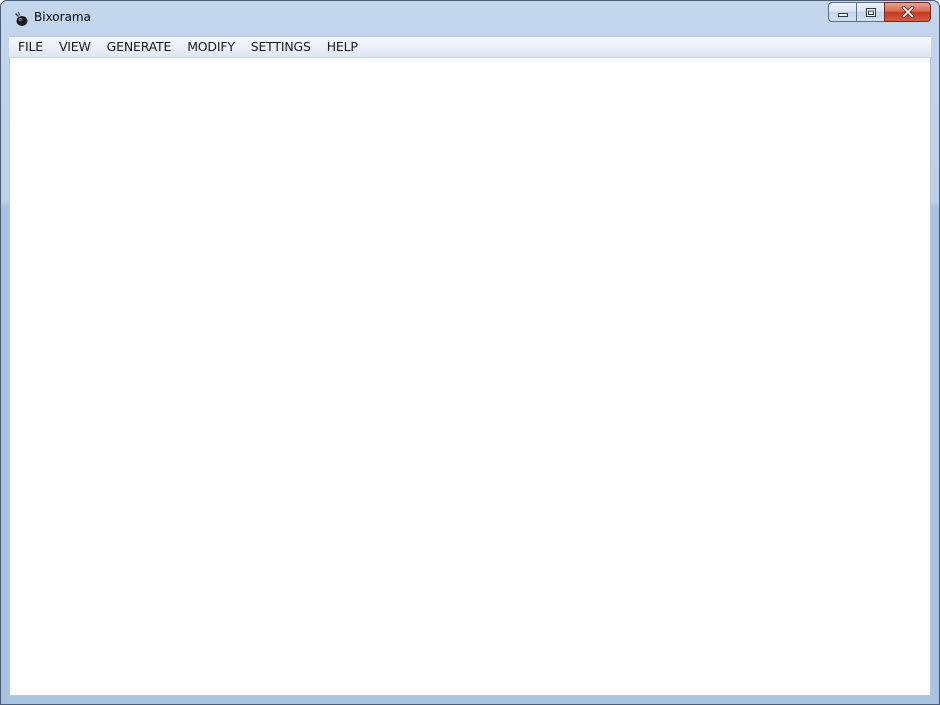 The width and height of the screenshot is (940, 705). I want to click on menu-file: FILE, so click(30, 47).